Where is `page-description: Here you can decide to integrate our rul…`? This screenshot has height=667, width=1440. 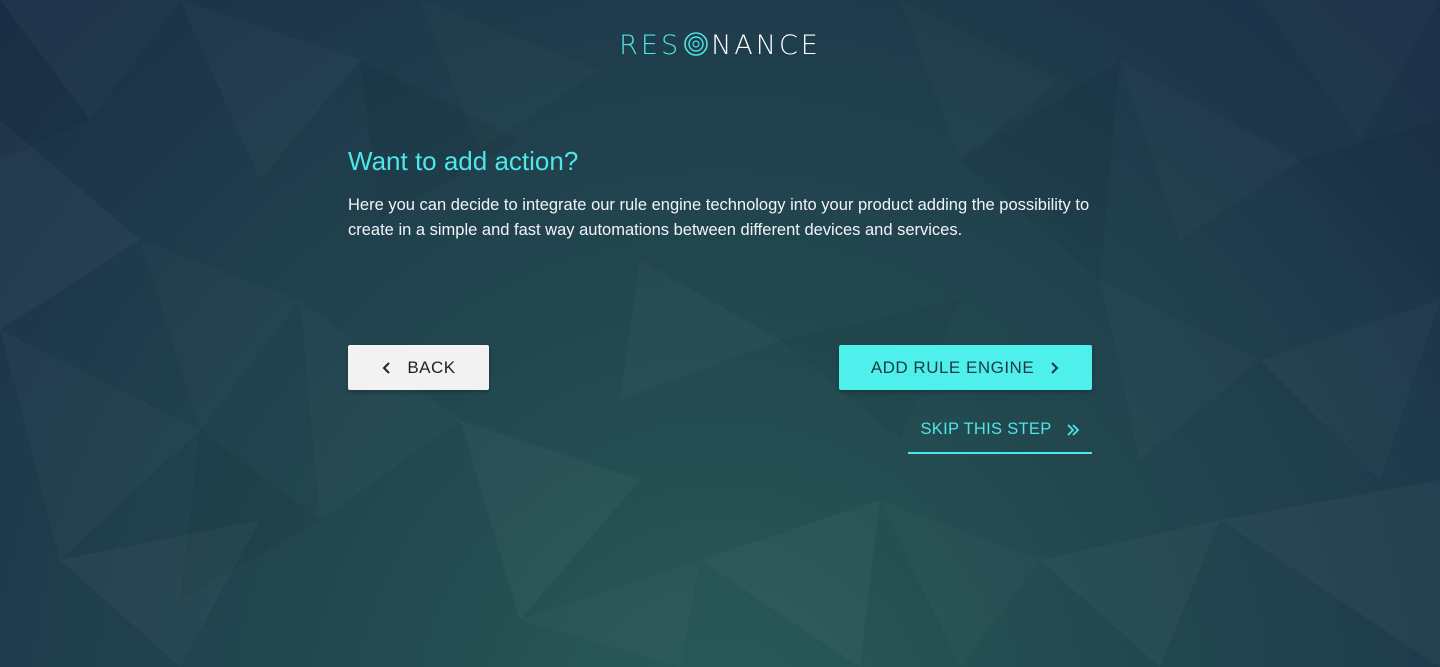 page-description: Here you can decide to integrate our rul… is located at coordinates (719, 217).